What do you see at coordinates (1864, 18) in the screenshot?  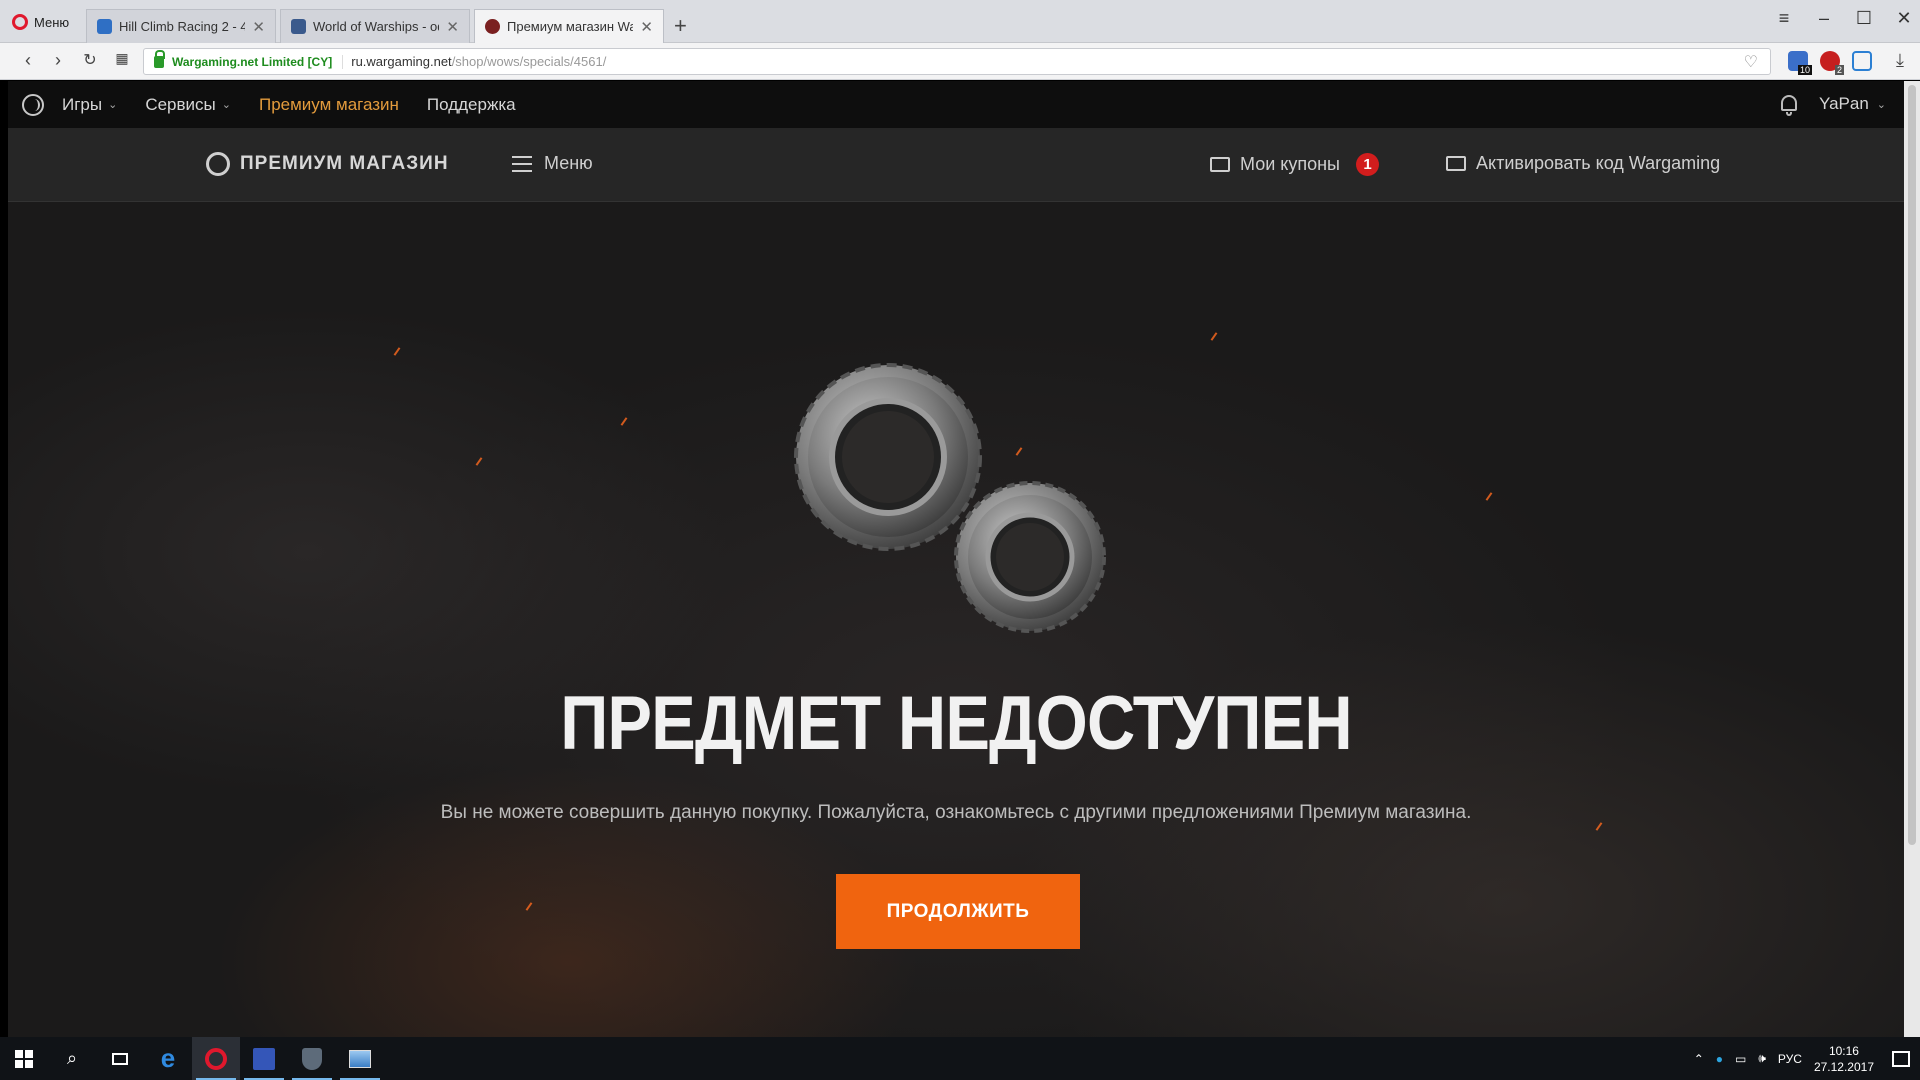 I see `maximize-icon: ☐` at bounding box center [1864, 18].